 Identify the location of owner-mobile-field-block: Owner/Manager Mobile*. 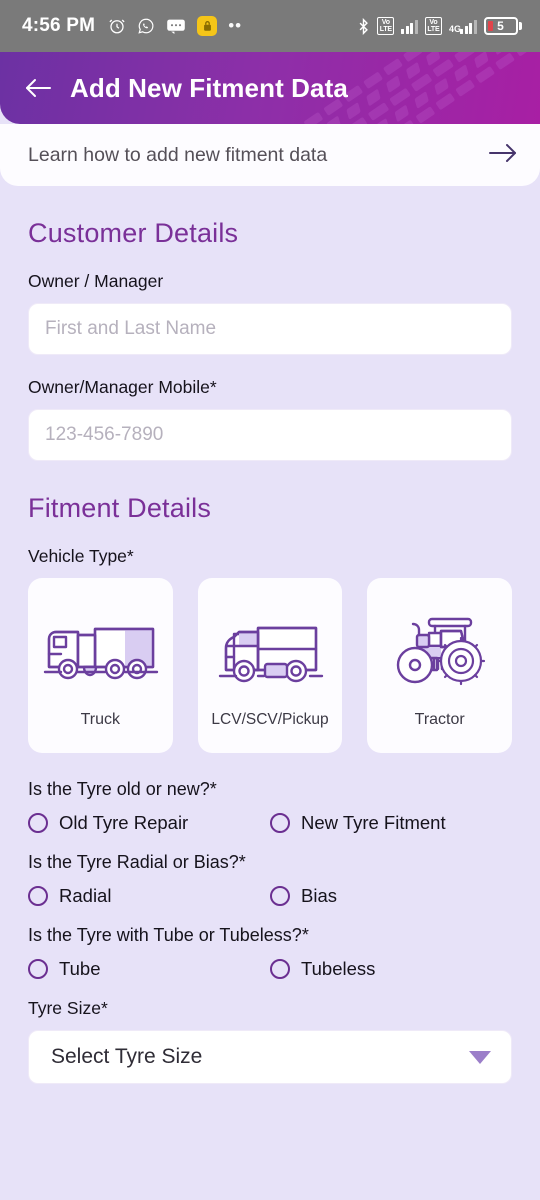
(270, 419).